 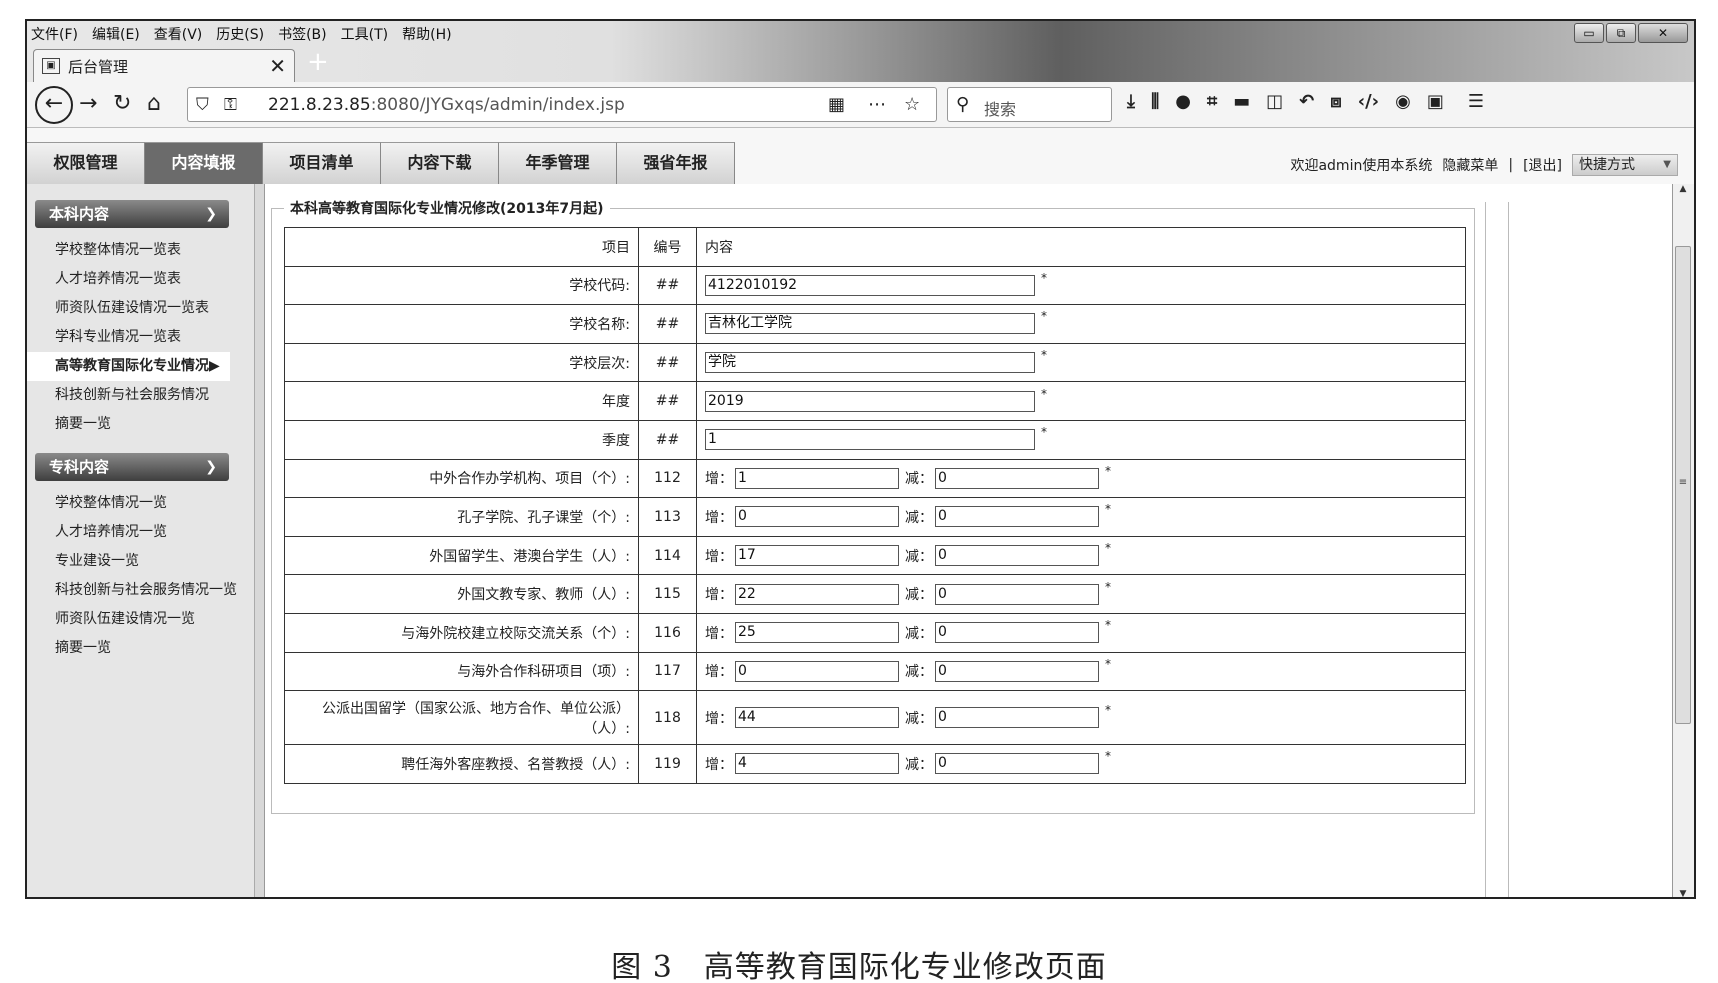 What do you see at coordinates (1306, 101) in the screenshot?
I see `undo-icon: ↶` at bounding box center [1306, 101].